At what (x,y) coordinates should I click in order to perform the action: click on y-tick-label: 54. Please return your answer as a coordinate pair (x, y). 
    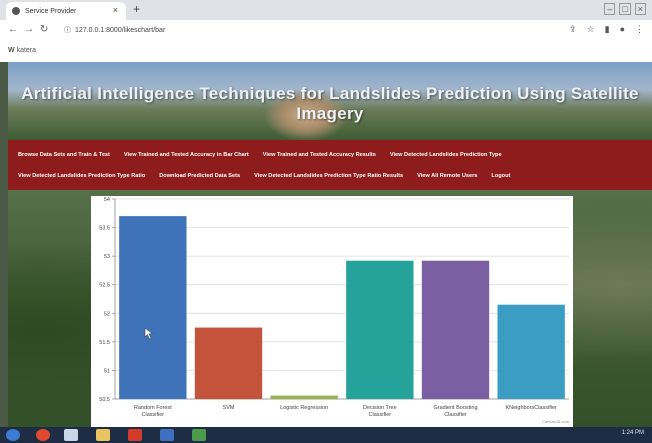
    Looking at the image, I should click on (107, 200).